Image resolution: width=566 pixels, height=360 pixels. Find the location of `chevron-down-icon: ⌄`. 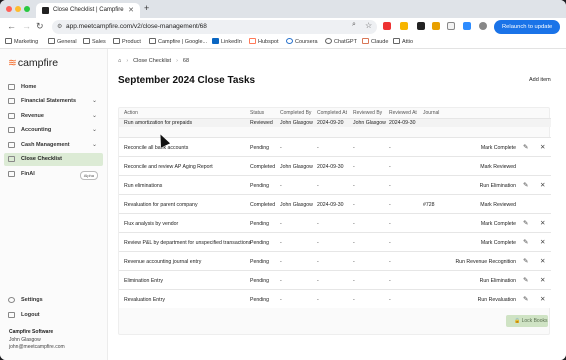

chevron-down-icon: ⌄ is located at coordinates (94, 116).